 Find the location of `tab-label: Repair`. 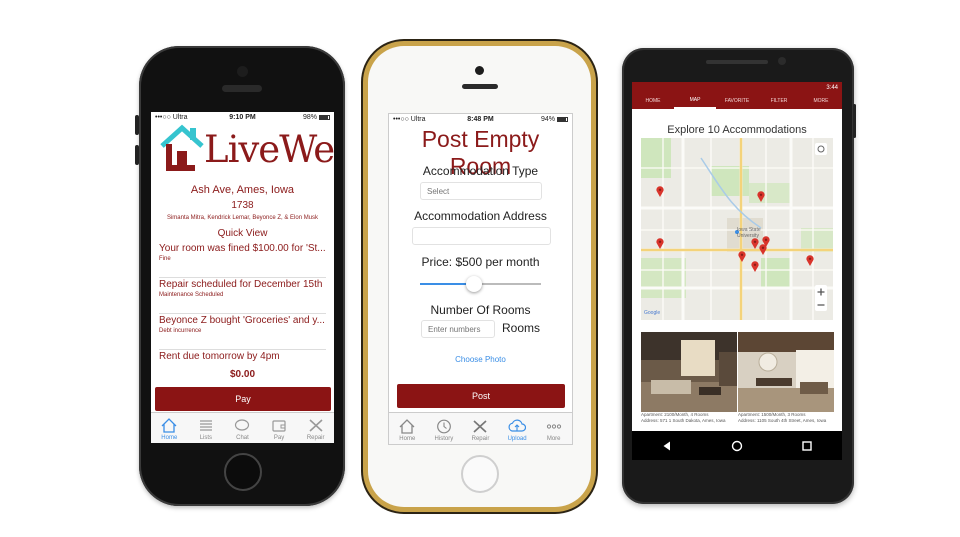

tab-label: Repair is located at coordinates (315, 438).